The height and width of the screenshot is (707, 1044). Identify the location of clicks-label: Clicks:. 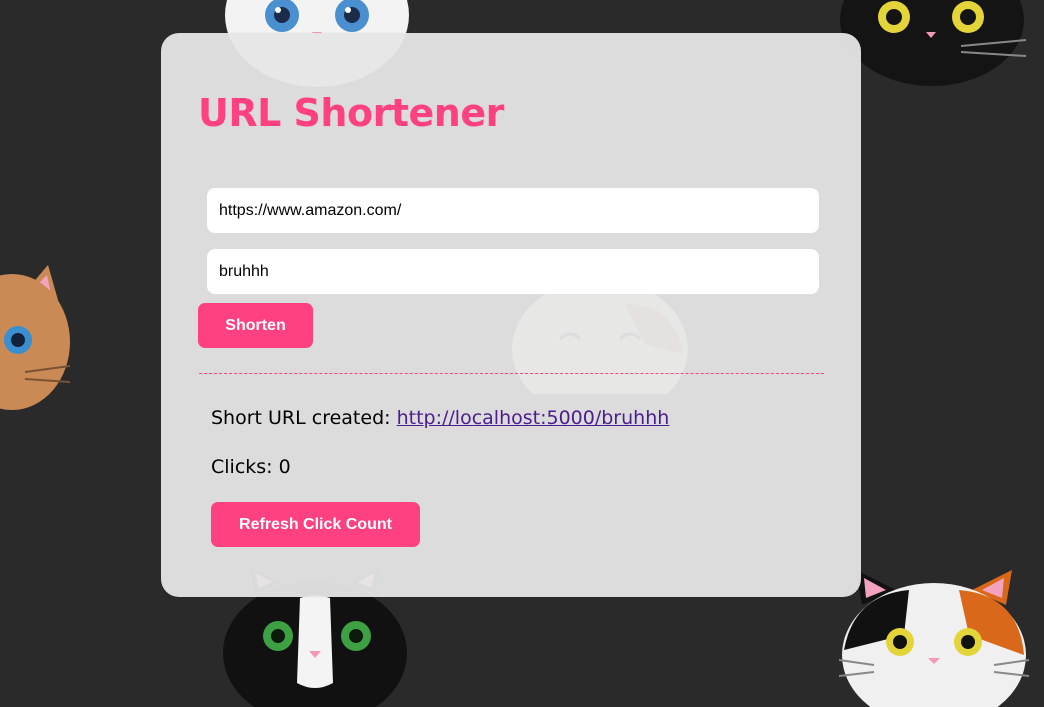
(242, 467).